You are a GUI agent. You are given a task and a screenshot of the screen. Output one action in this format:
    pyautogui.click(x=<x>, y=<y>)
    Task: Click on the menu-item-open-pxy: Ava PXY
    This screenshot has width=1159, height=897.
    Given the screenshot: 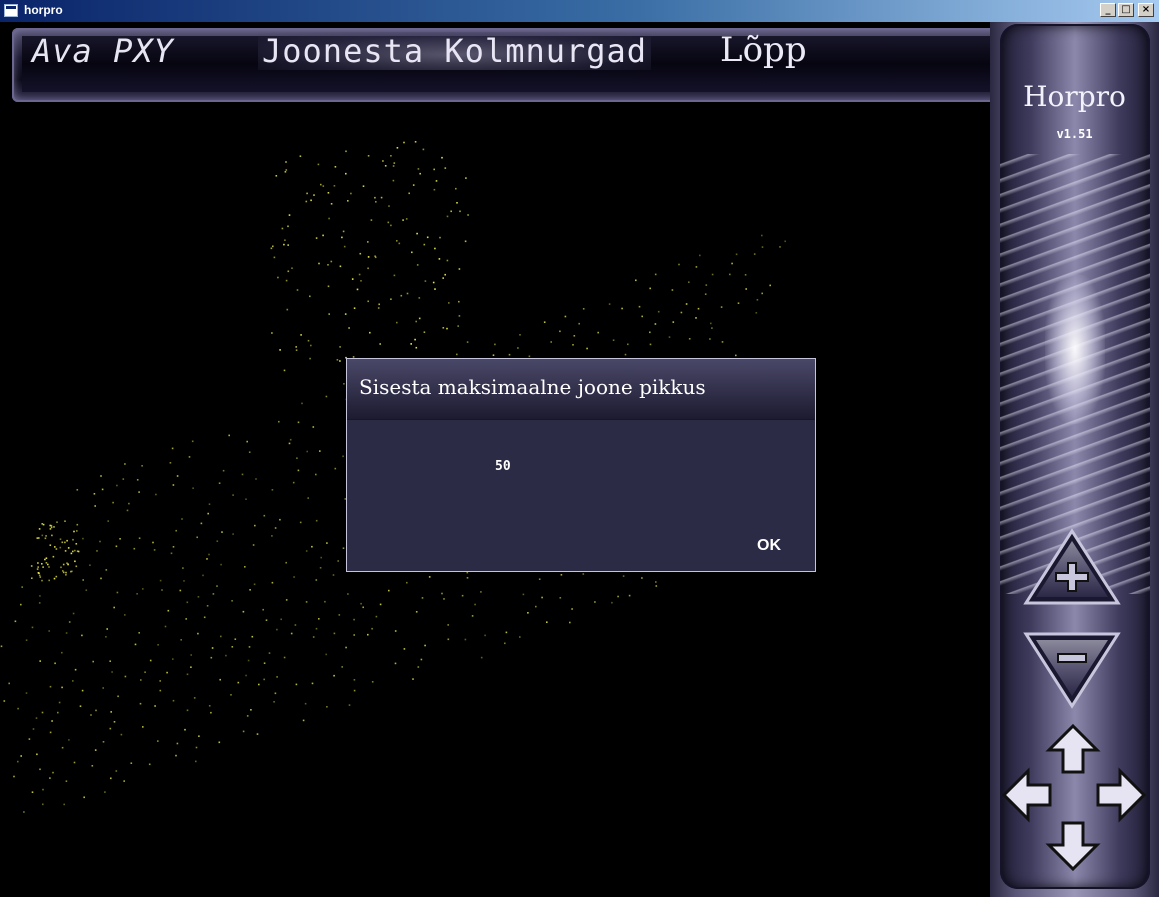 What is the action you would take?
    pyautogui.click(x=103, y=51)
    